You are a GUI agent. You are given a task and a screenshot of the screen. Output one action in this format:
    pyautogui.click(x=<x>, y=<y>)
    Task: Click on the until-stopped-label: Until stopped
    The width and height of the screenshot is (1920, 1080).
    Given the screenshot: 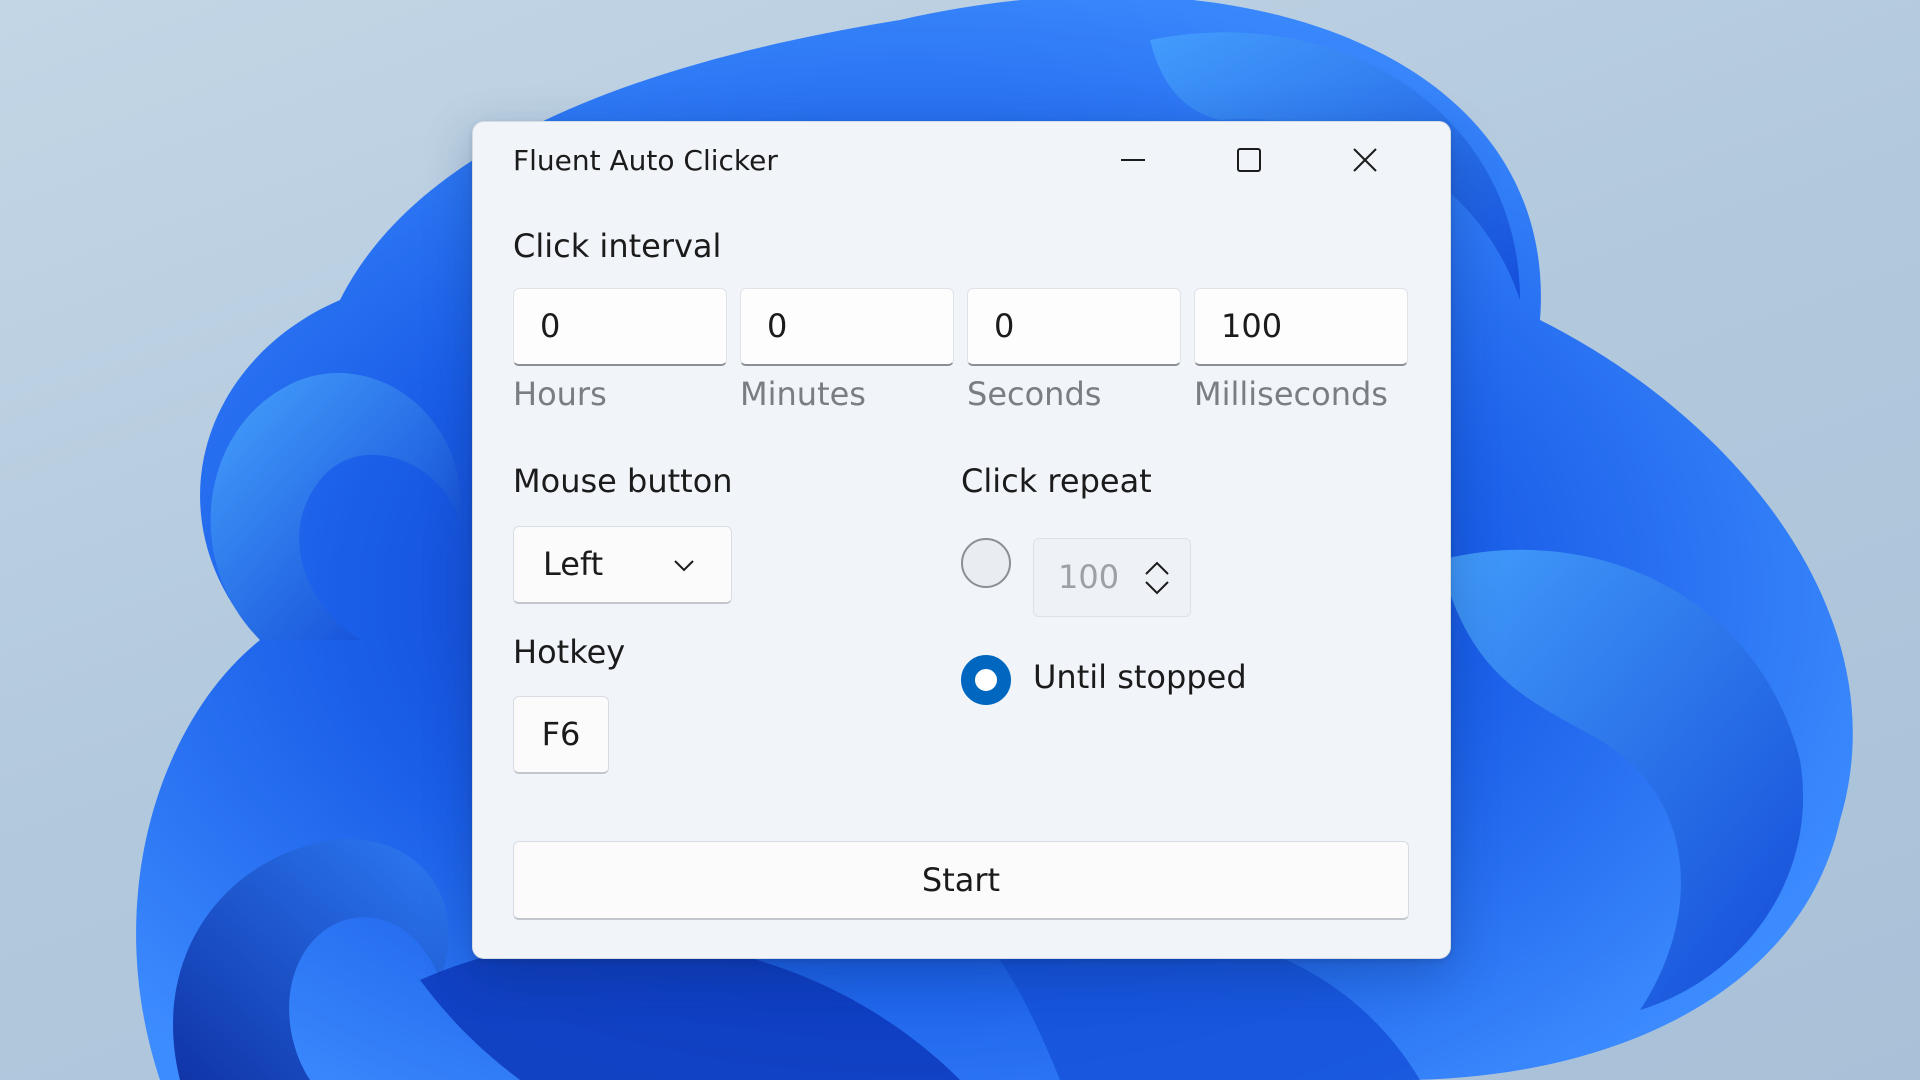 What is the action you would take?
    pyautogui.click(x=1140, y=677)
    